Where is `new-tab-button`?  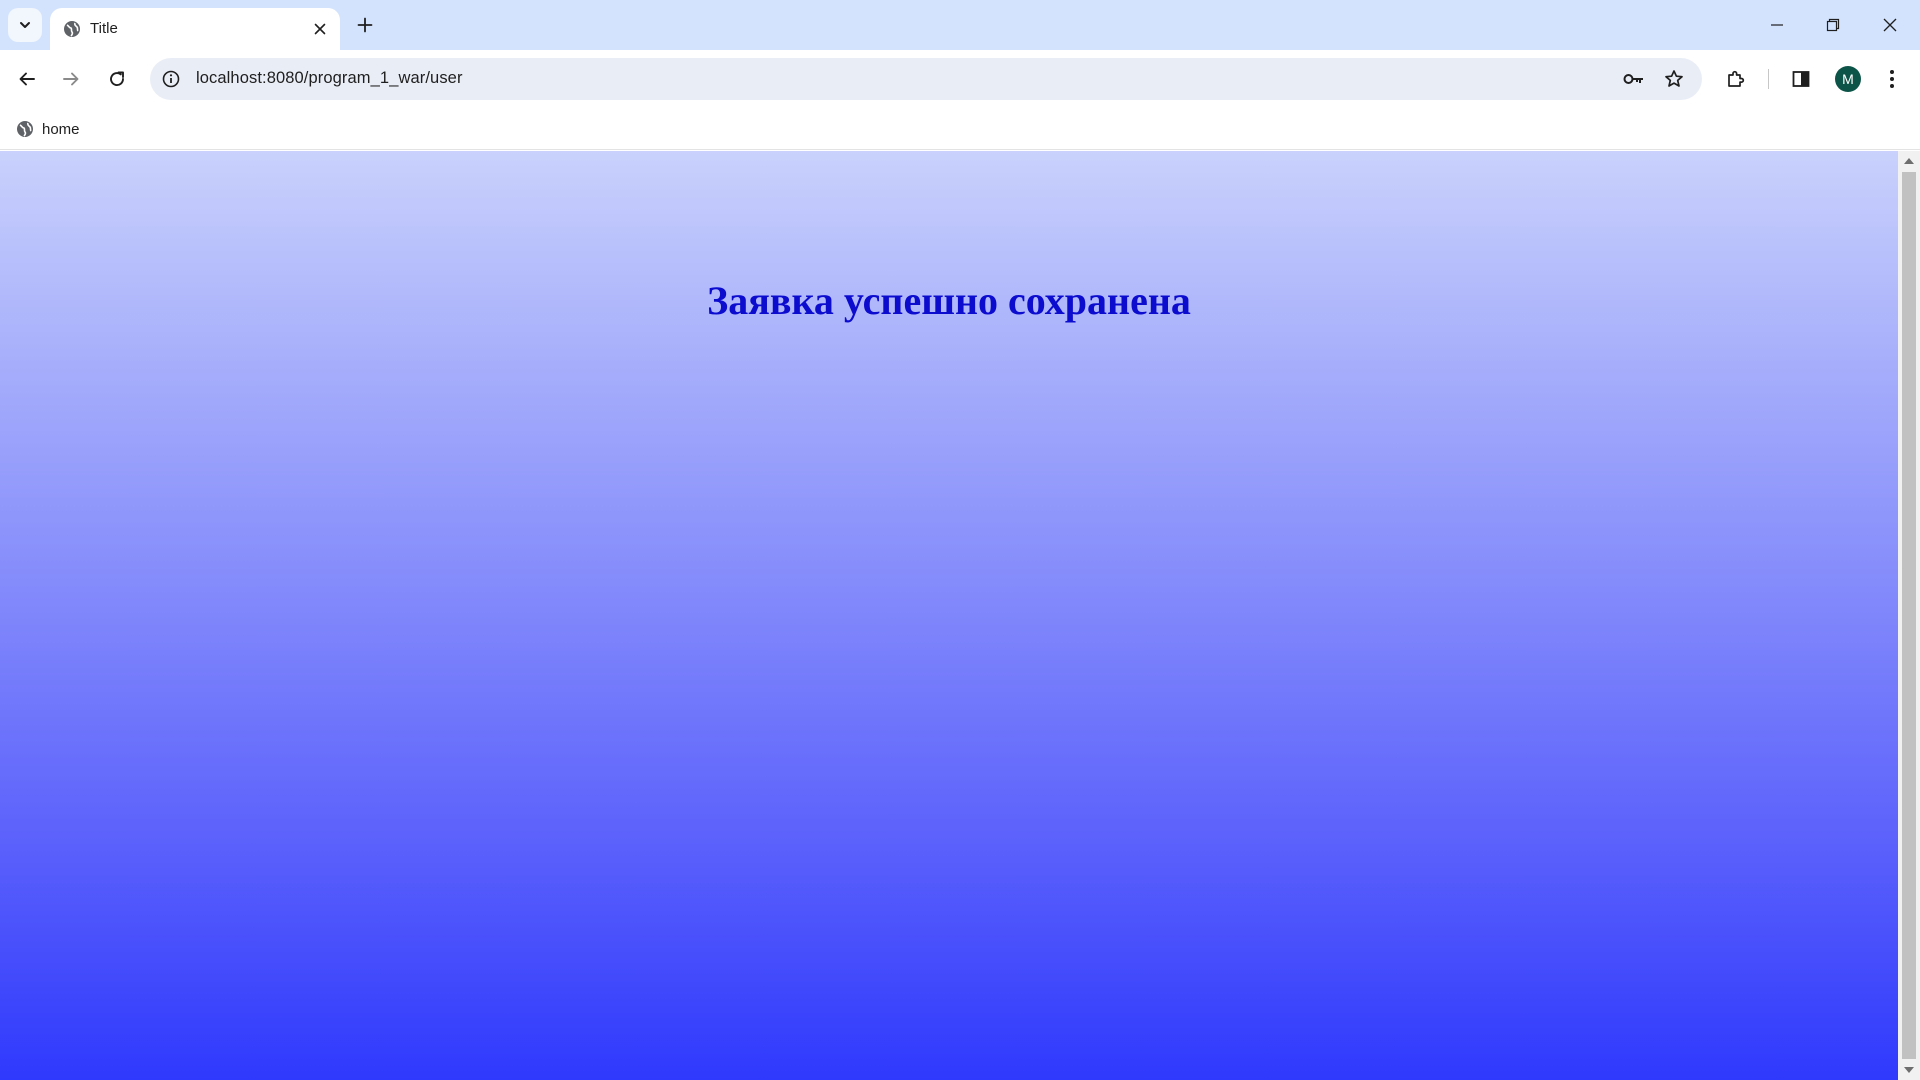 new-tab-button is located at coordinates (365, 25).